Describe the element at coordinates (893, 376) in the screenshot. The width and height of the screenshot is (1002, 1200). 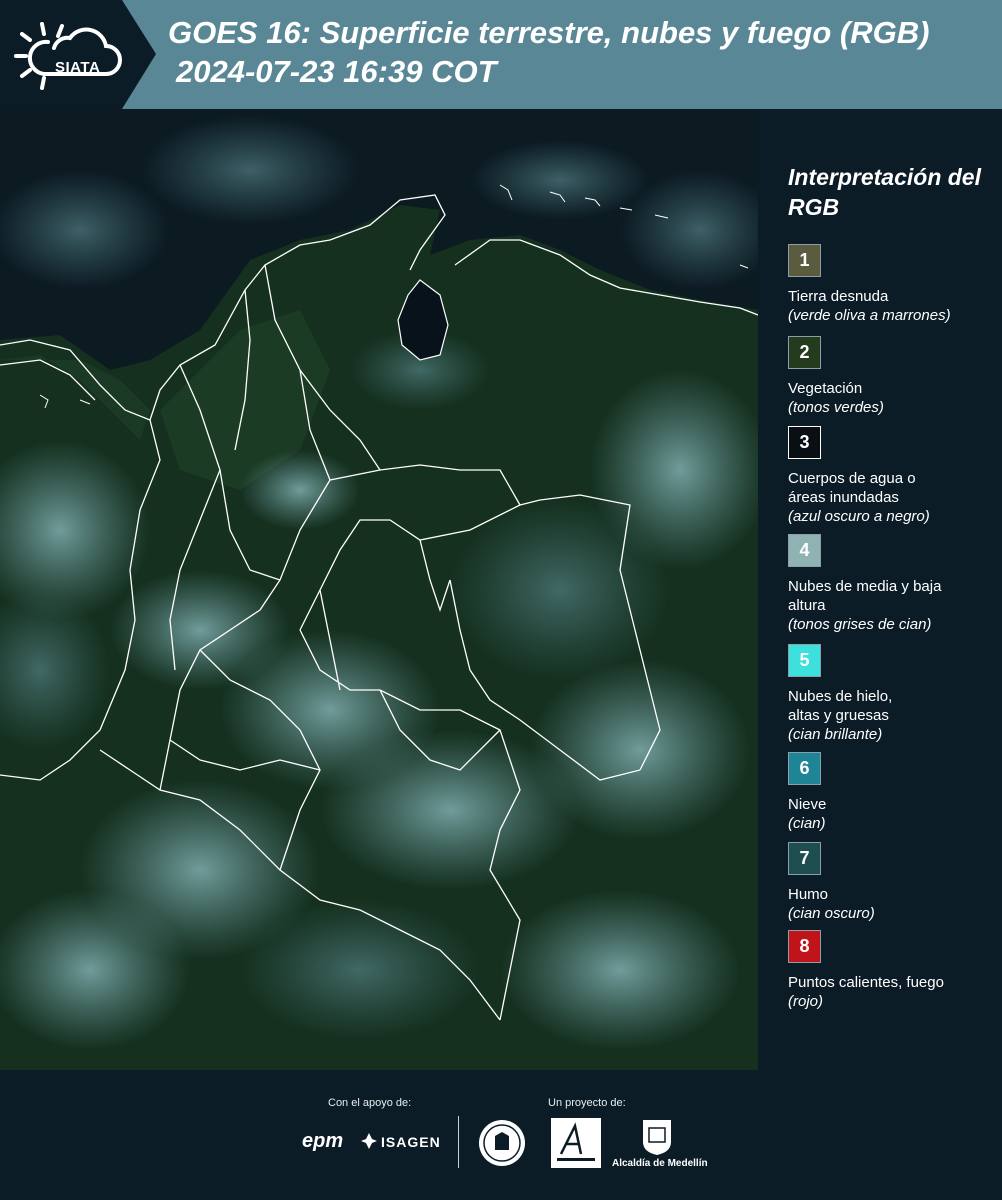
I see `legend-item-vegetation: 2 Vegetación (tonos verdes)` at that location.